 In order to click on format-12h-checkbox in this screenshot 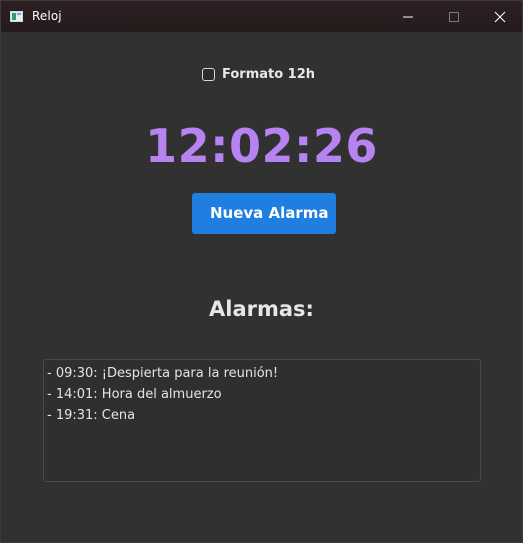, I will do `click(208, 74)`.